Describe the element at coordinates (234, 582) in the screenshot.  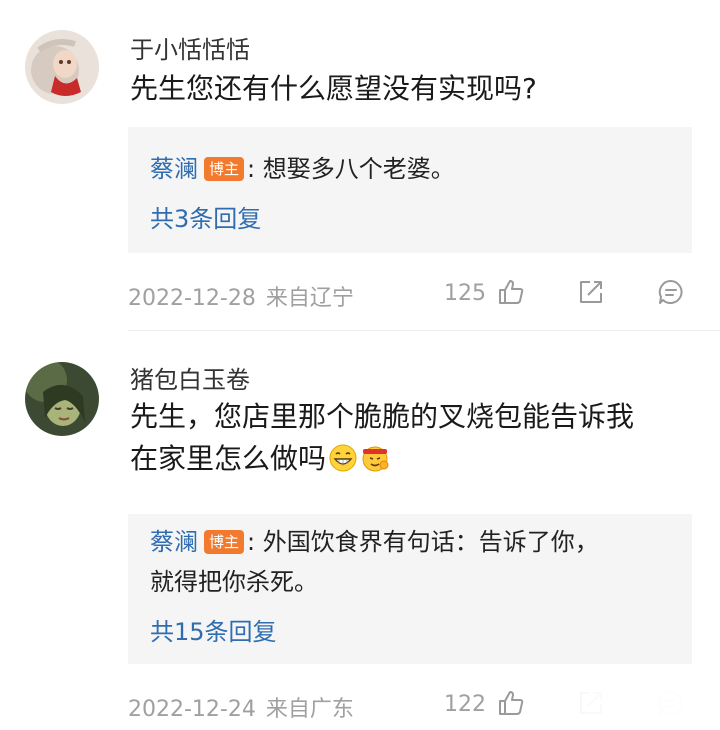
I see `reply-line: 就得把你杀死。` at that location.